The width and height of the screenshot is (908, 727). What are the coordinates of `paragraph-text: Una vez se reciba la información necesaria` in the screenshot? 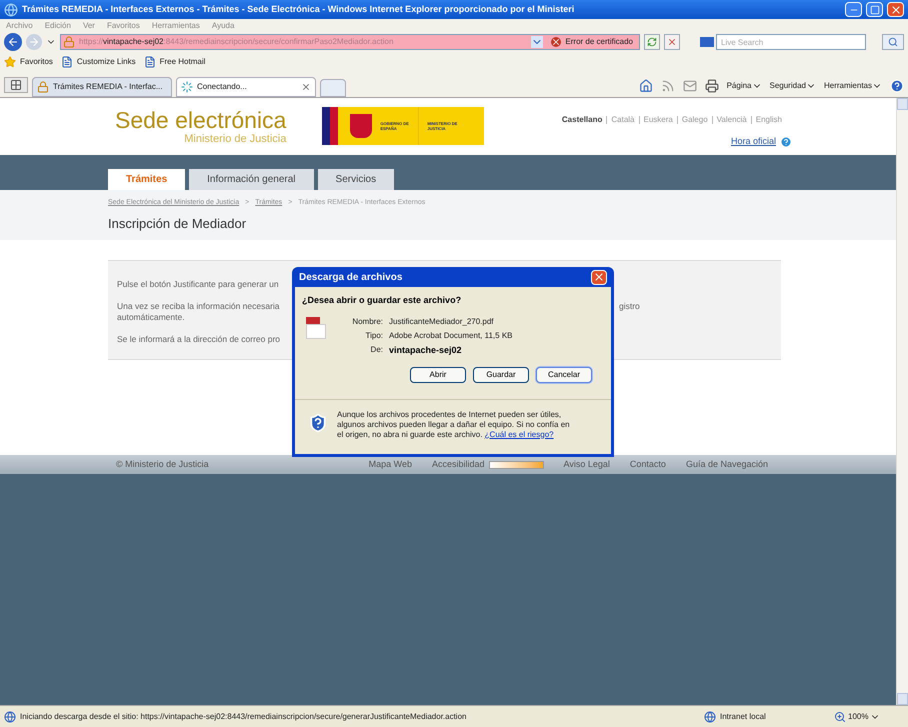 It's located at (198, 306).